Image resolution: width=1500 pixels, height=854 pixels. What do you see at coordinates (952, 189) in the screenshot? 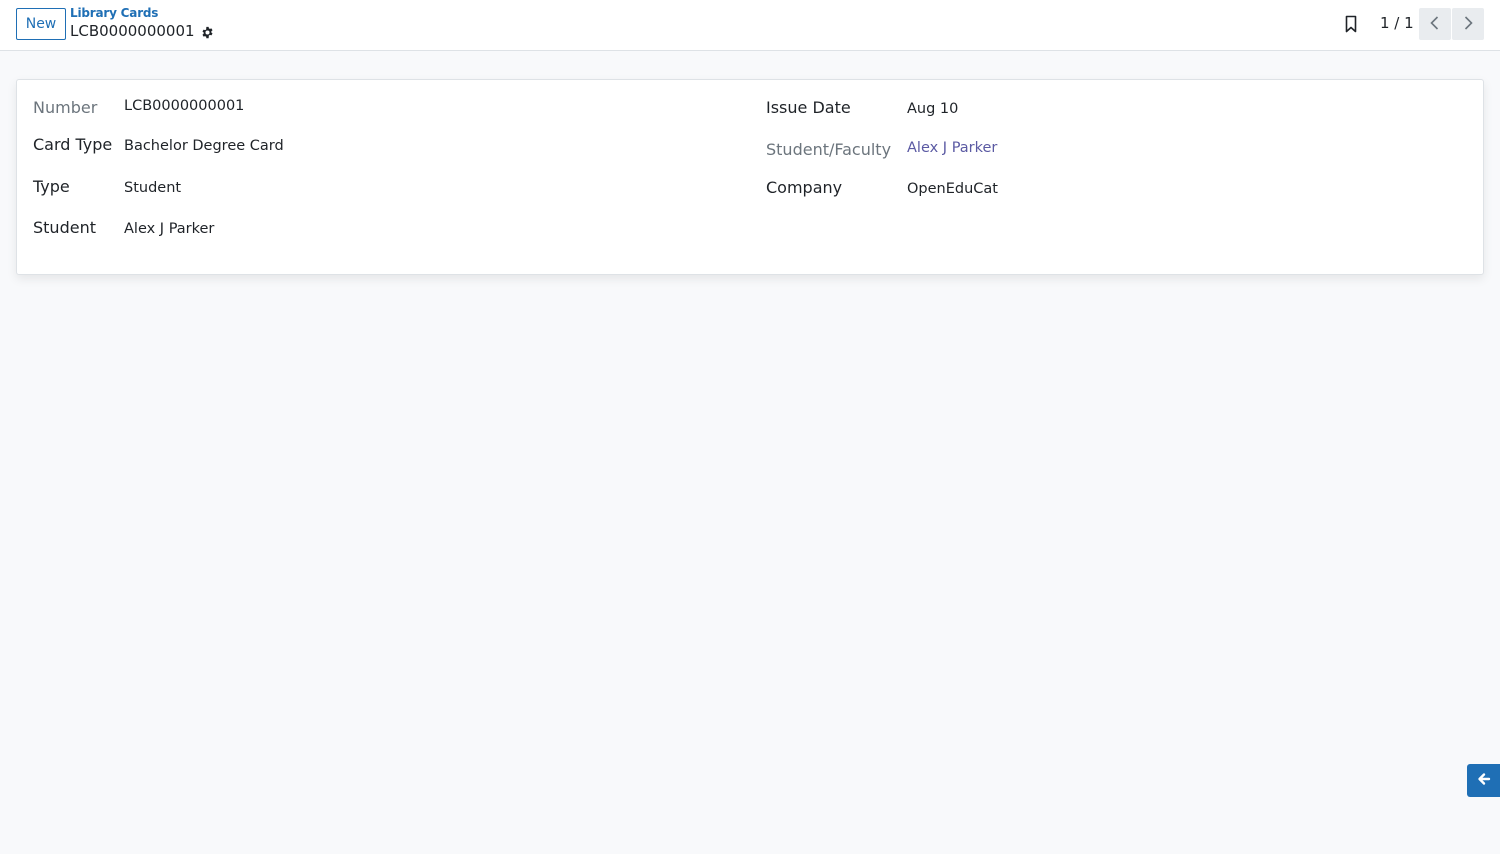
I see `company-field: OpenEduCat` at bounding box center [952, 189].